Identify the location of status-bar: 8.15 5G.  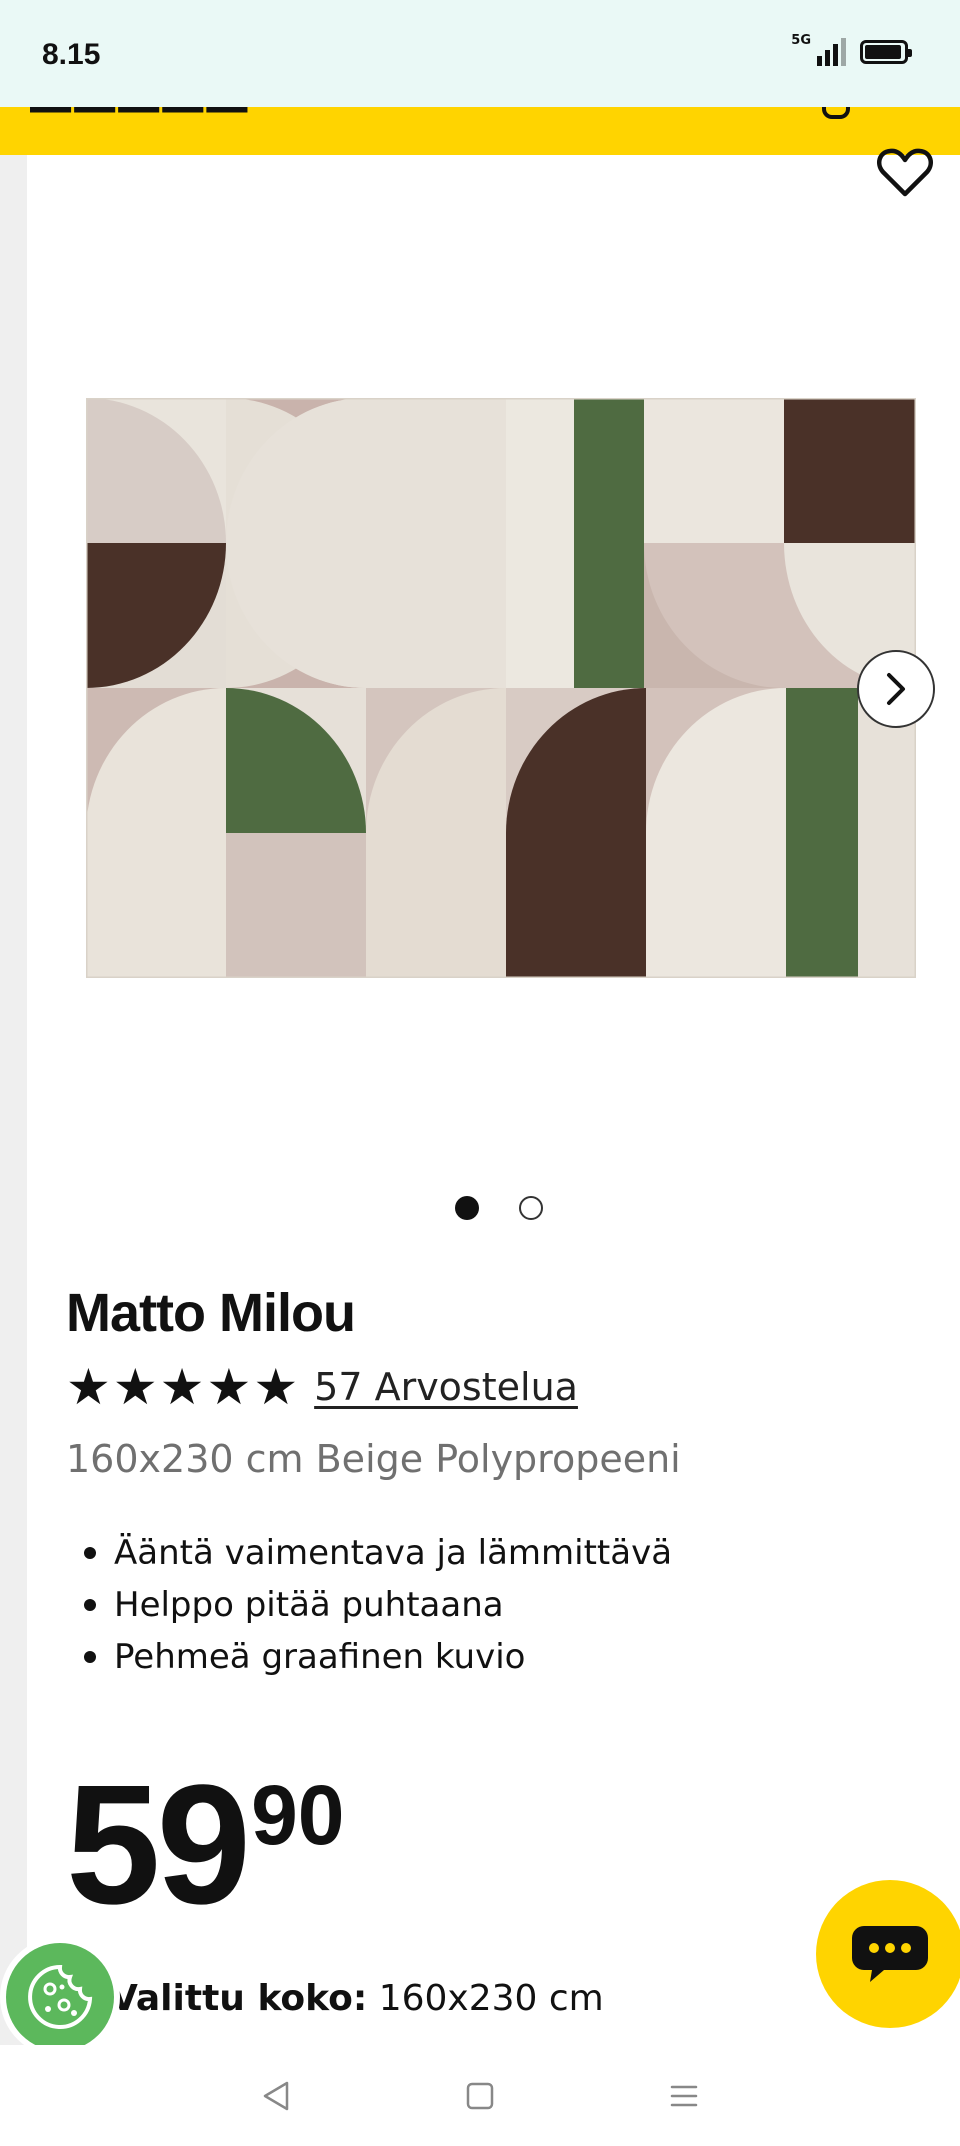
(480, 53).